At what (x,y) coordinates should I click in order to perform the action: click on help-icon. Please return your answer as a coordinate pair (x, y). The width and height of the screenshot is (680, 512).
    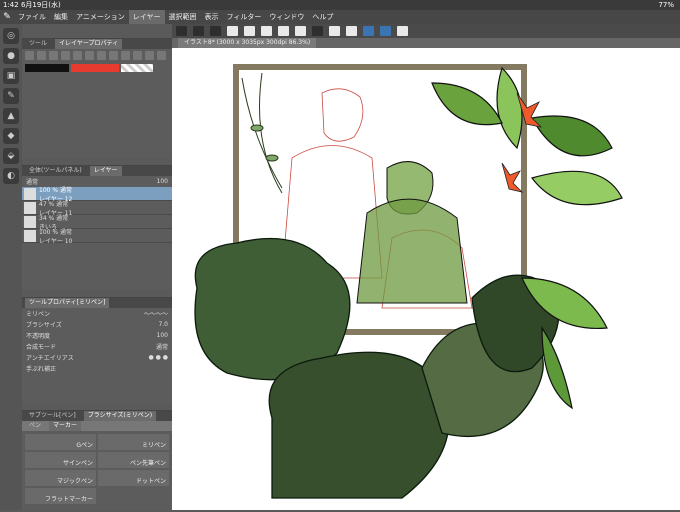
    Looking at the image, I should click on (402, 31).